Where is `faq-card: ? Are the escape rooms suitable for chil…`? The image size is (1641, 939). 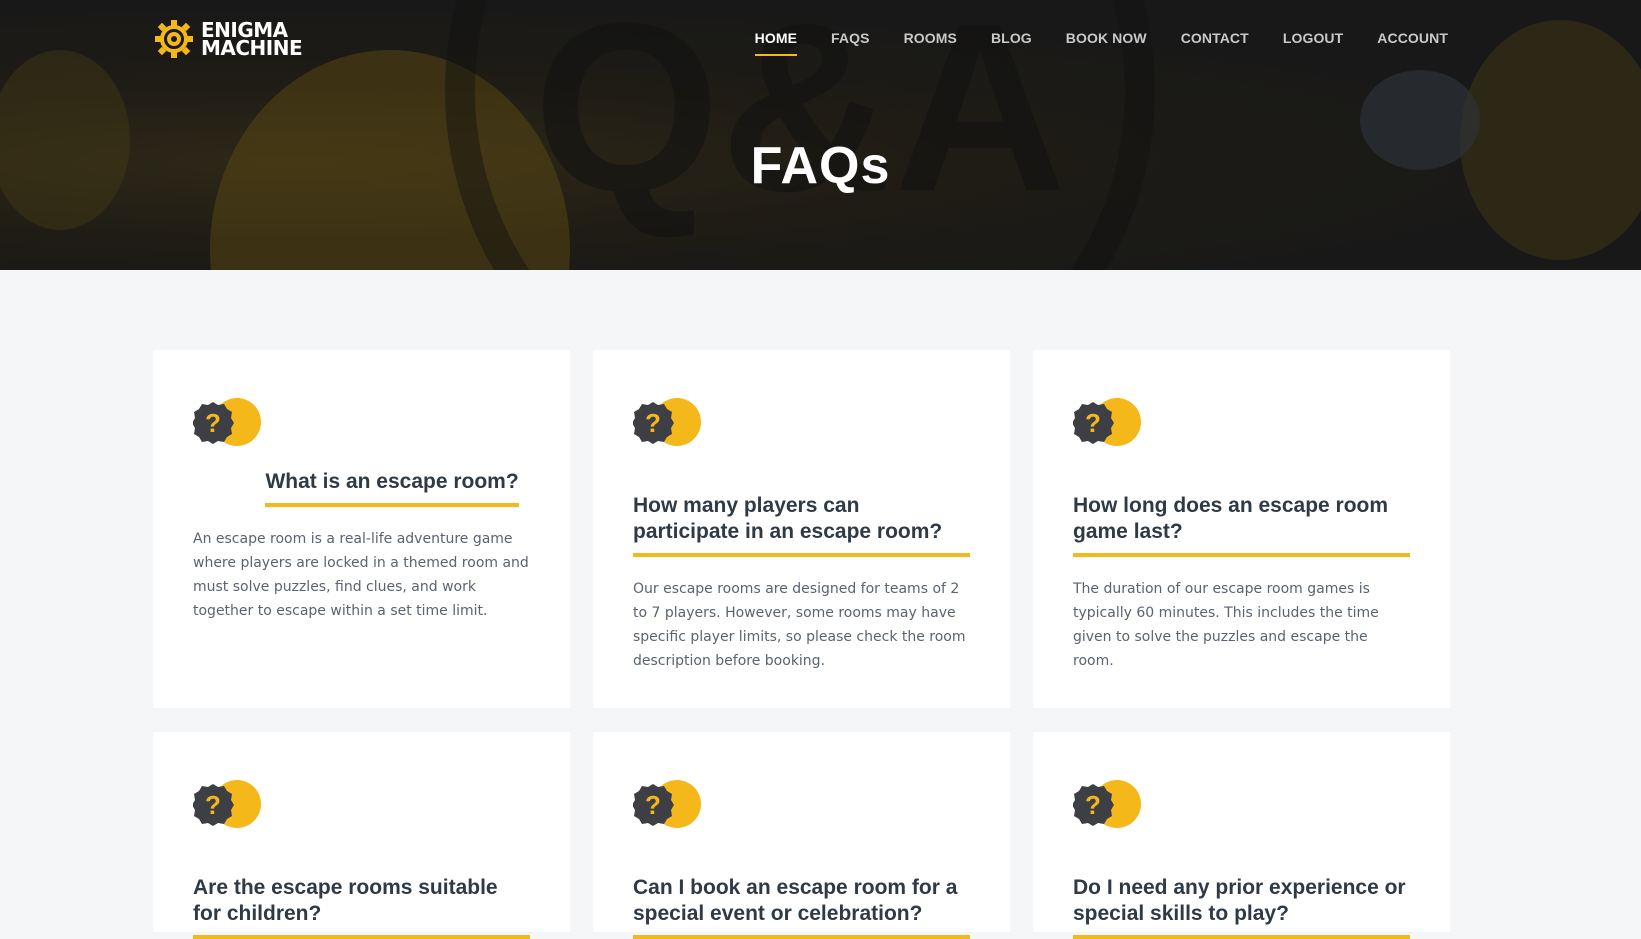 faq-card: ? Are the escape rooms suitable for chil… is located at coordinates (361, 835).